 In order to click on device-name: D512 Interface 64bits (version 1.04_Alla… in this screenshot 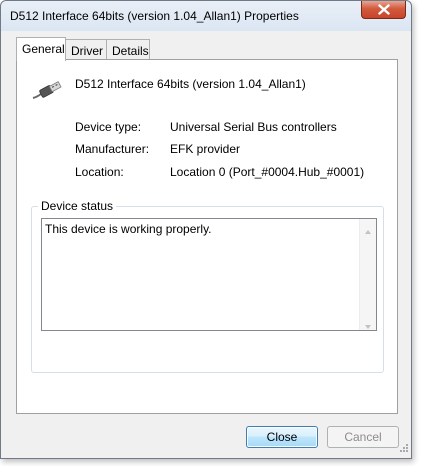, I will do `click(190, 84)`.